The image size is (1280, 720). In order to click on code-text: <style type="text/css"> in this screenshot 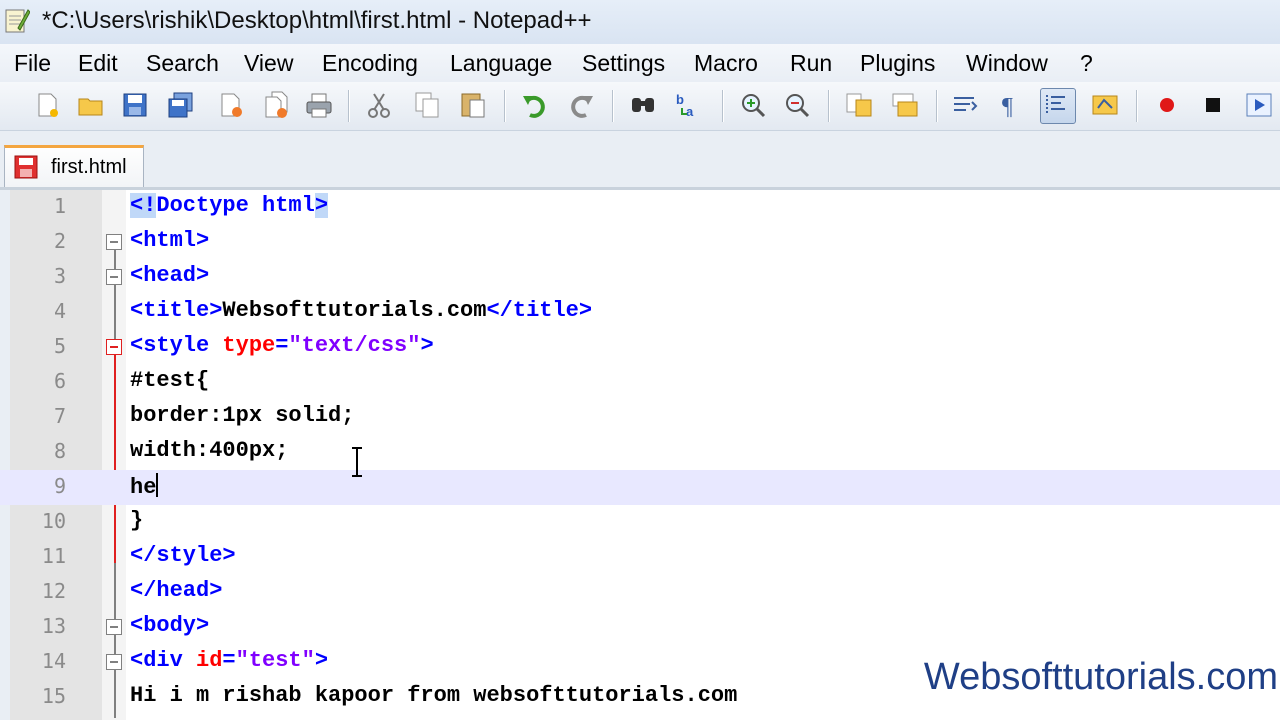, I will do `click(282, 345)`.